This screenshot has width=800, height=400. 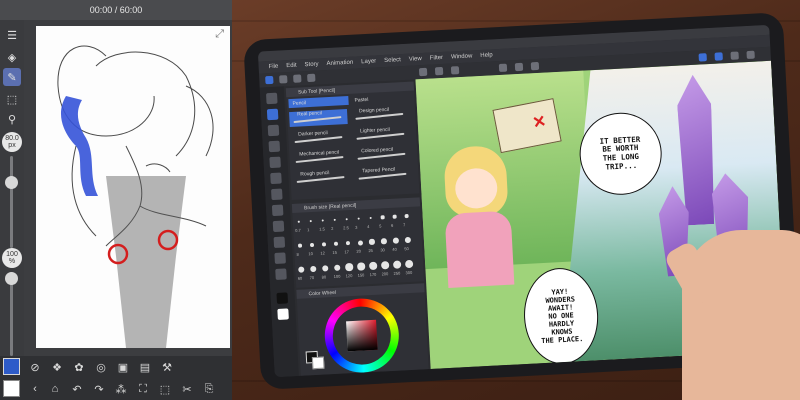 What do you see at coordinates (380, 115) in the screenshot?
I see `pencil-item: Design pencil` at bounding box center [380, 115].